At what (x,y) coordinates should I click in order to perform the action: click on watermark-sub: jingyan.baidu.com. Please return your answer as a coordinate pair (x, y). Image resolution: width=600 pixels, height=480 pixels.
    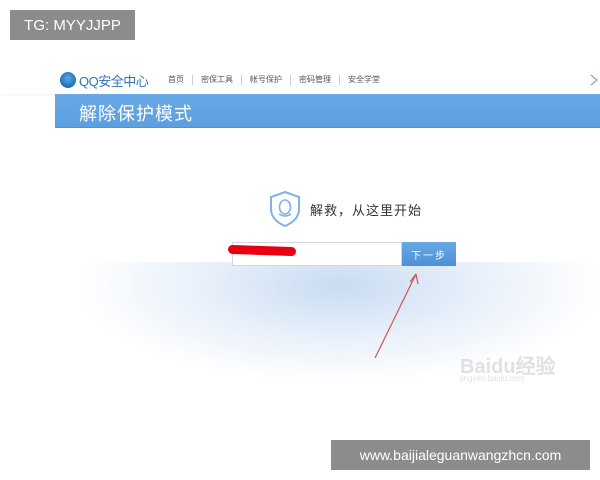
    Looking at the image, I should click on (492, 378).